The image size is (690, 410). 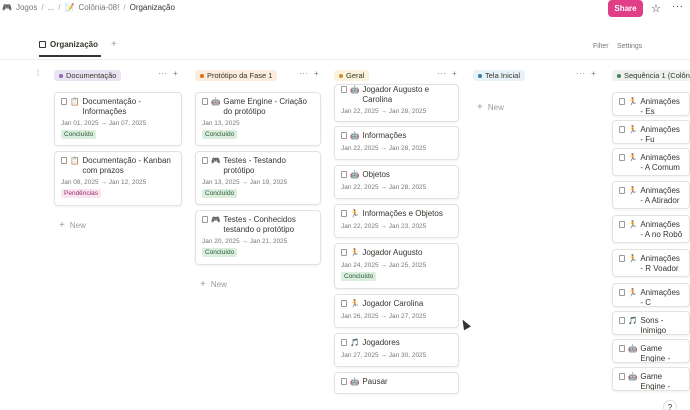 What do you see at coordinates (651, 323) in the screenshot?
I see `card: 🎵 Sons - Inimigo` at bounding box center [651, 323].